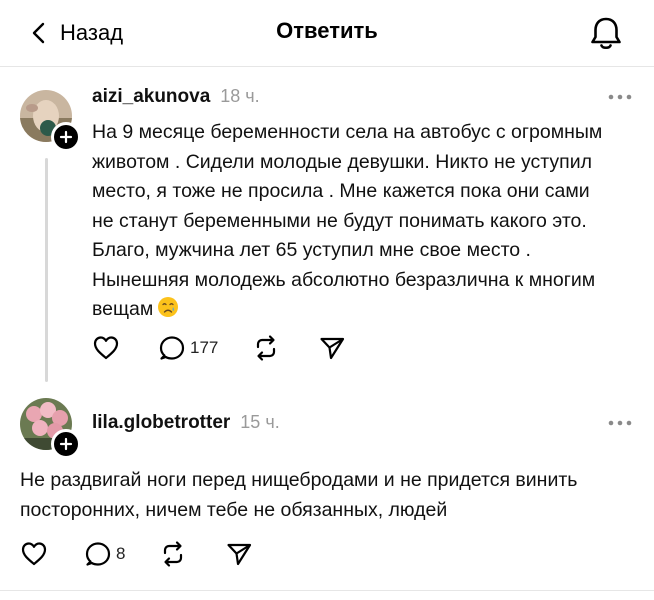 This screenshot has width=654, height=600. Describe the element at coordinates (327, 66) in the screenshot. I see `header-divider` at that location.